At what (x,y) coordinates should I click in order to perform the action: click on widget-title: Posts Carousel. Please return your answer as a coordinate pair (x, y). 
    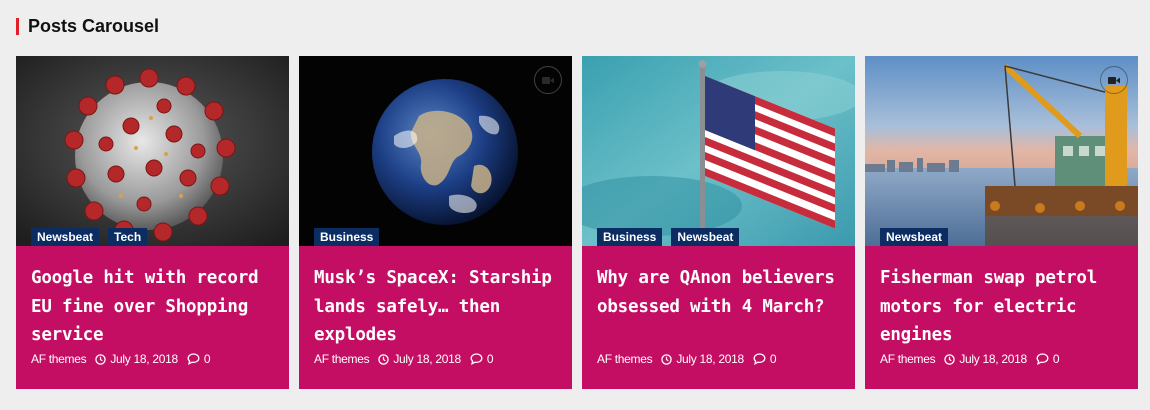
    Looking at the image, I should click on (87, 26).